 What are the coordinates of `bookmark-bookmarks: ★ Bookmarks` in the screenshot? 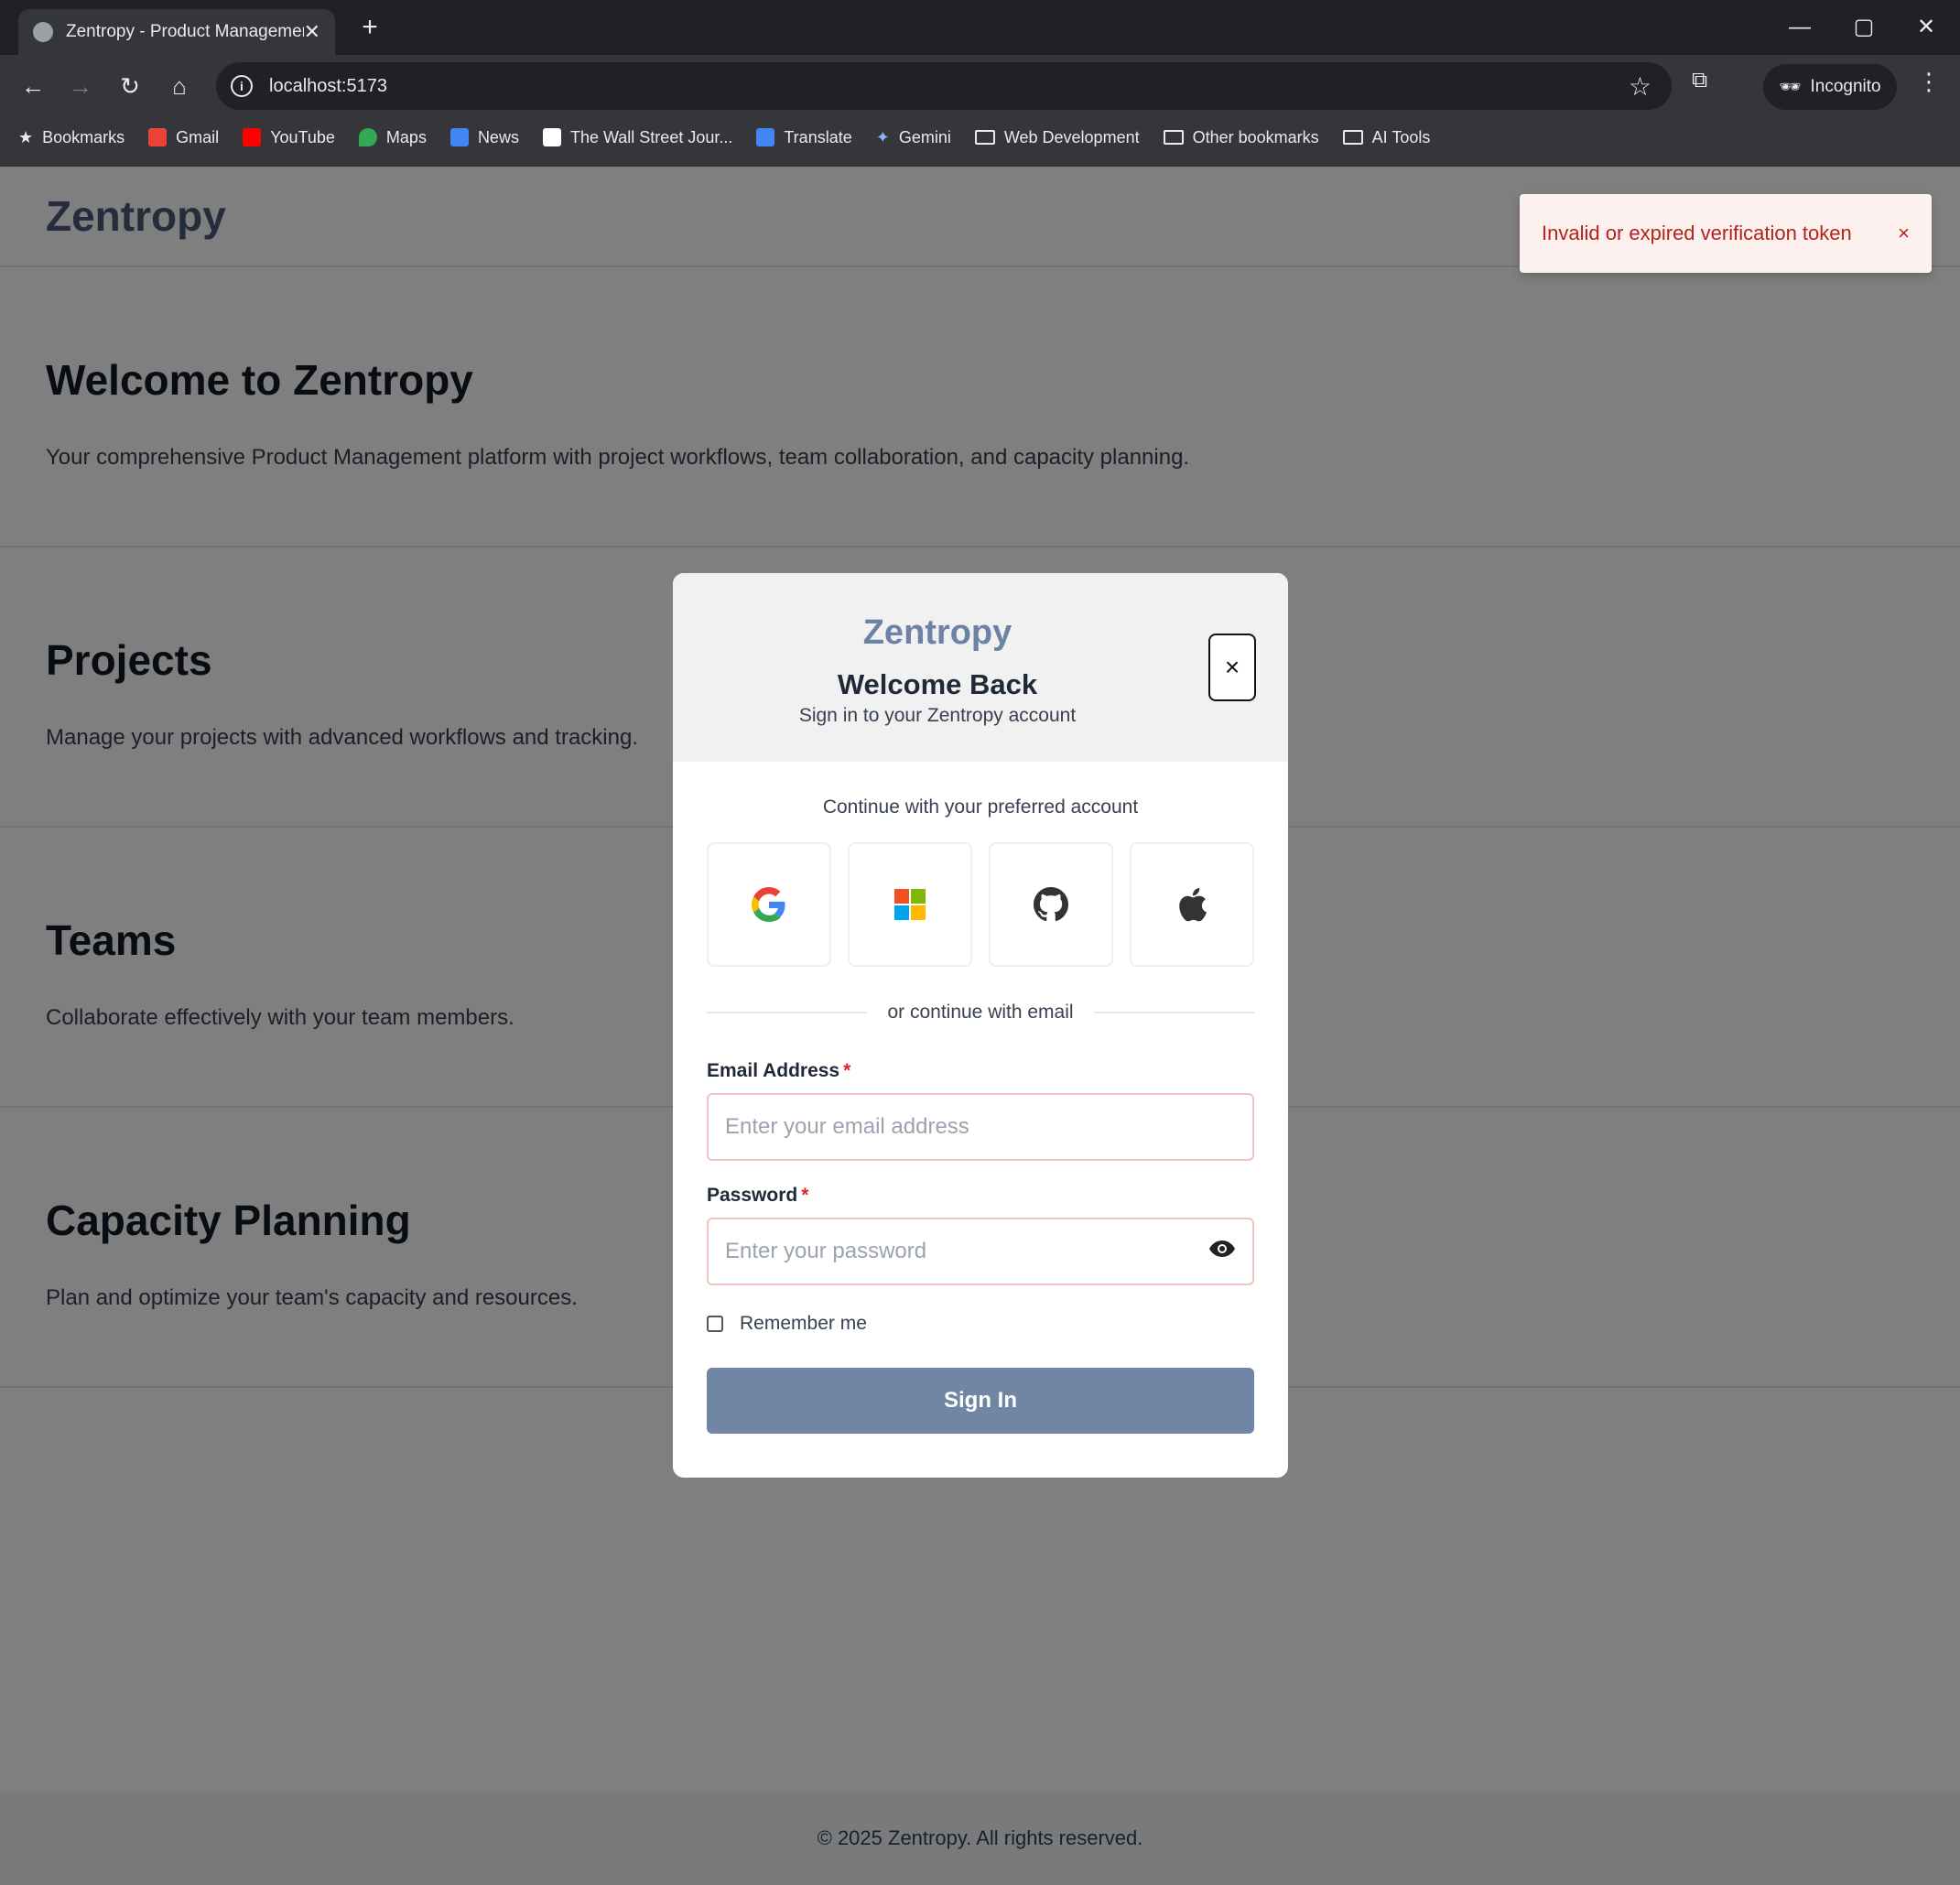 It's located at (71, 137).